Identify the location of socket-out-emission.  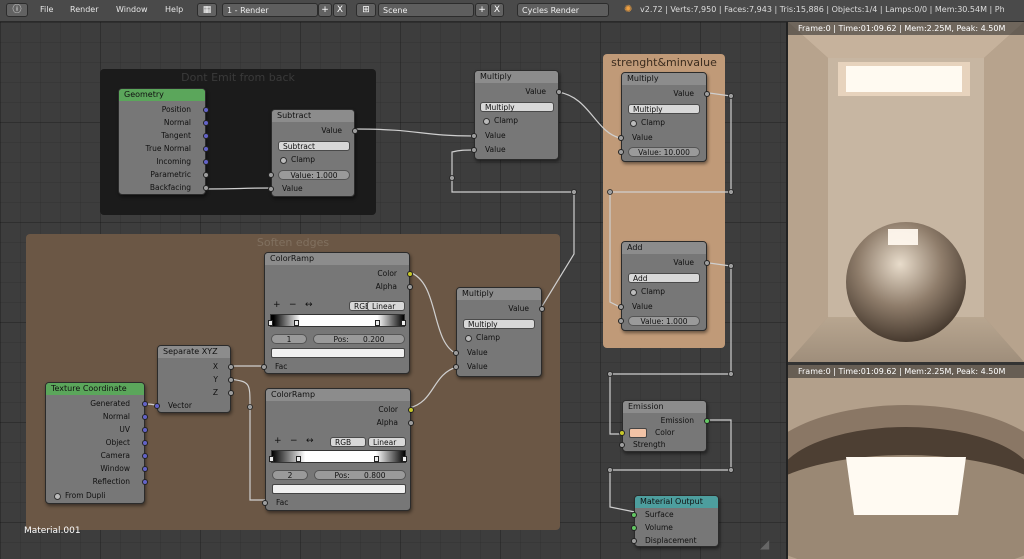
(707, 421).